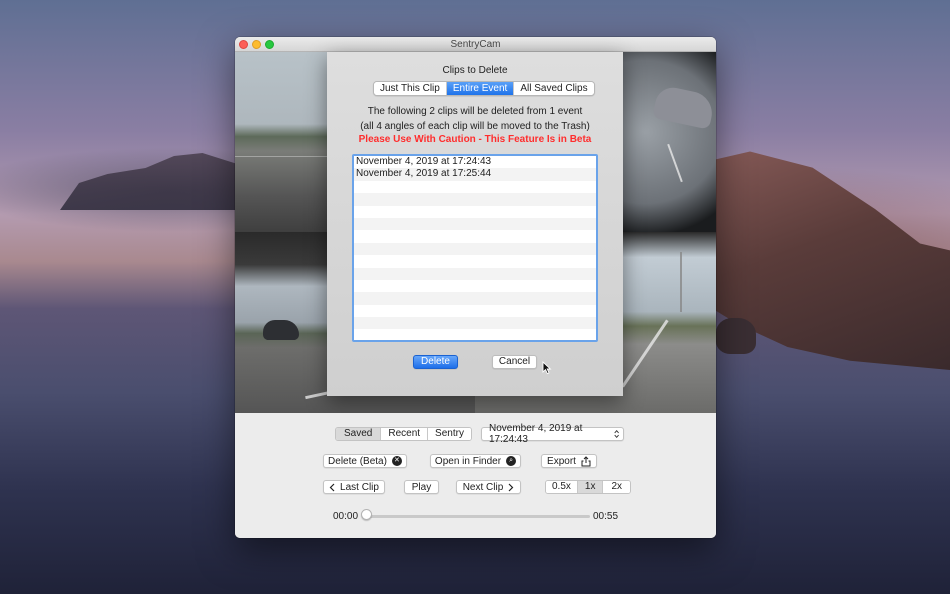 This screenshot has height=594, width=950. Describe the element at coordinates (616, 434) in the screenshot. I see `updown-chevron-icon` at that location.